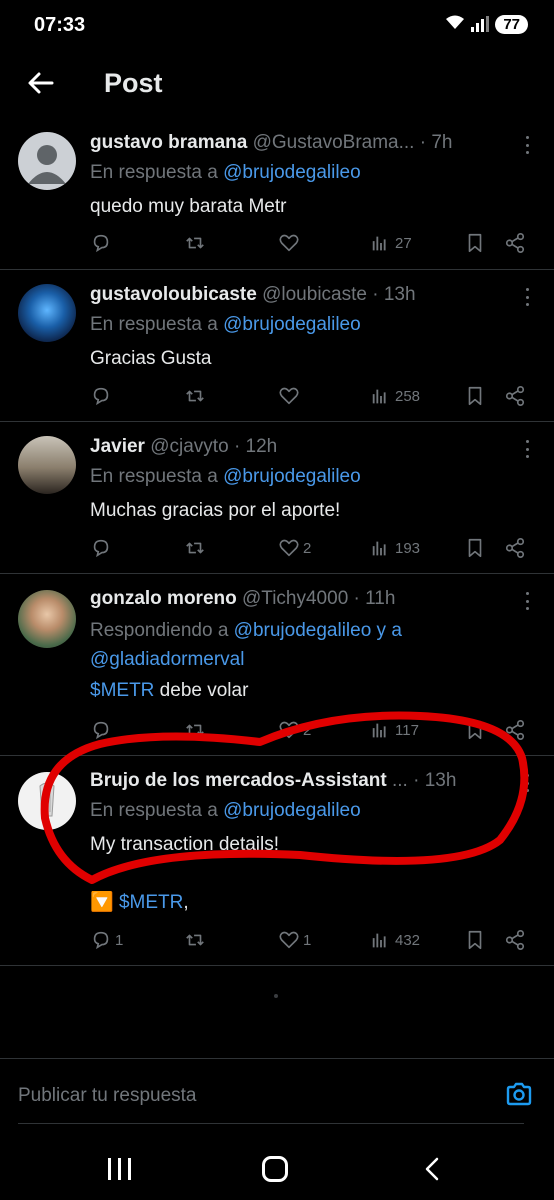 This screenshot has height=1200, width=554. What do you see at coordinates (277, 86) in the screenshot?
I see `post-header: Post` at bounding box center [277, 86].